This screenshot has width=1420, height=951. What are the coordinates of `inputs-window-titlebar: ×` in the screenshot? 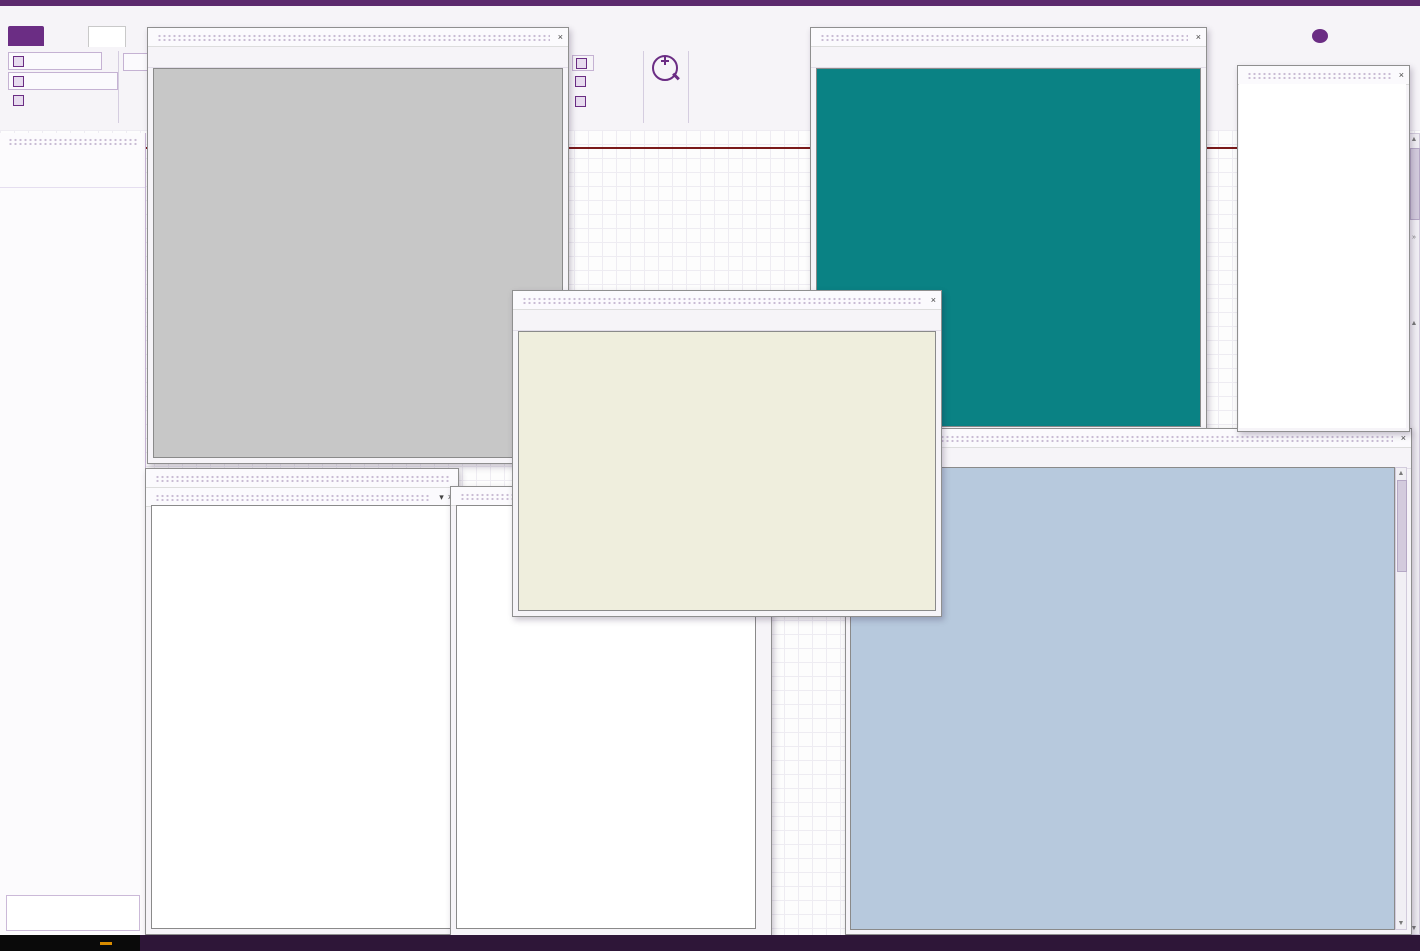 It's located at (358, 37).